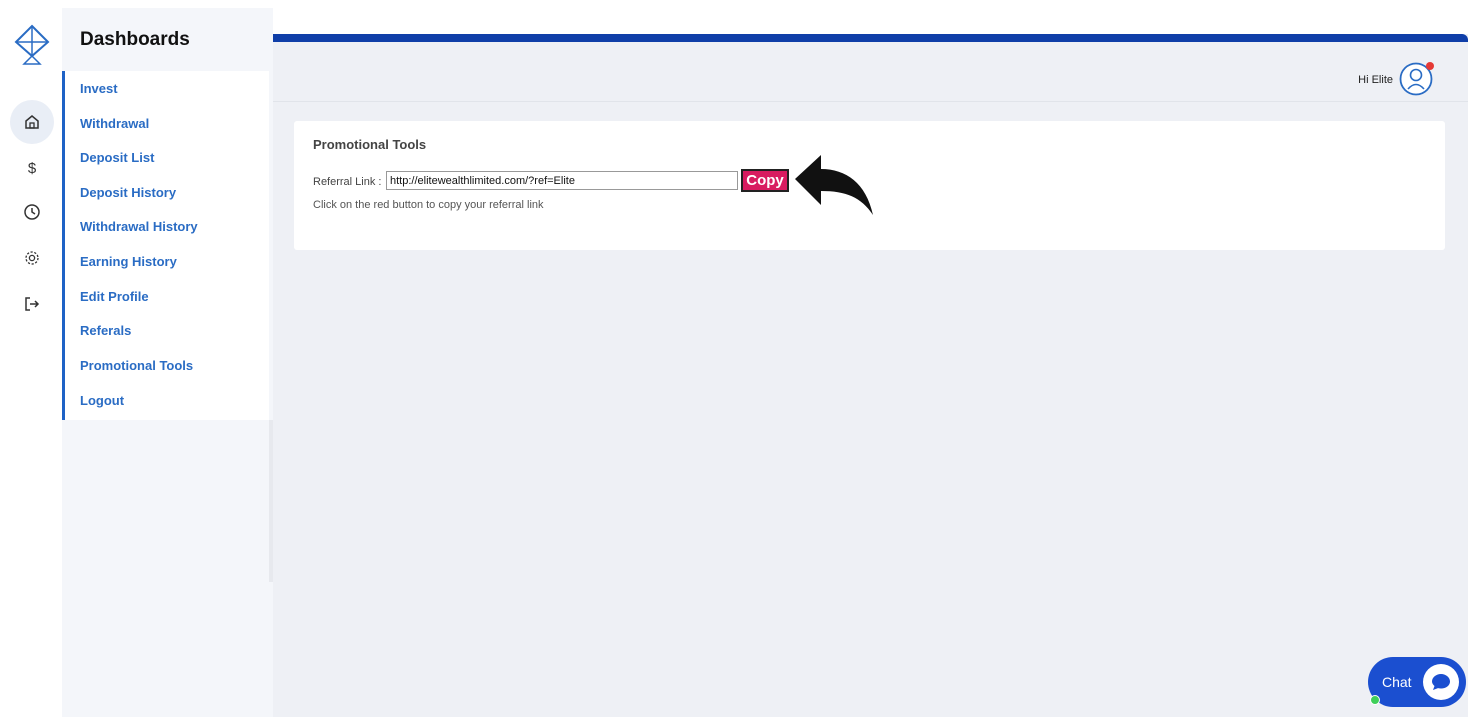  I want to click on referral-link-input, so click(562, 180).